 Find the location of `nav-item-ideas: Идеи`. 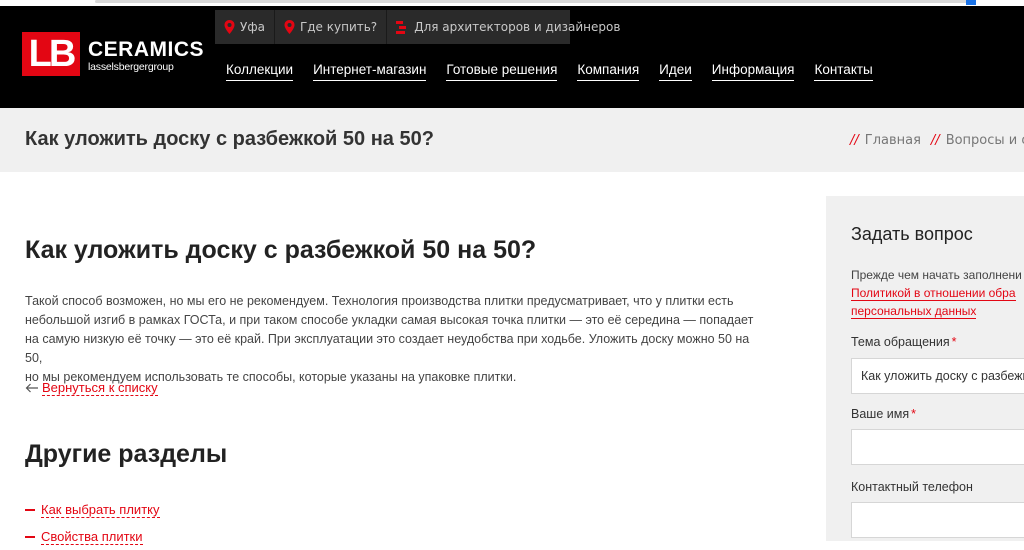

nav-item-ideas: Идеи is located at coordinates (675, 71).